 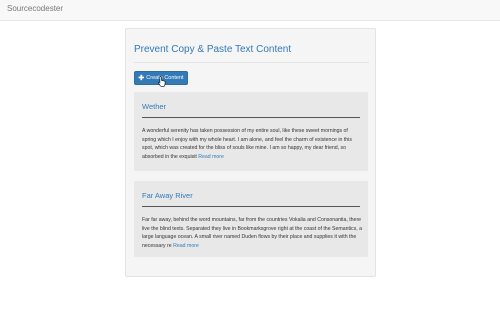 I want to click on card-title: Wether, so click(x=154, y=106).